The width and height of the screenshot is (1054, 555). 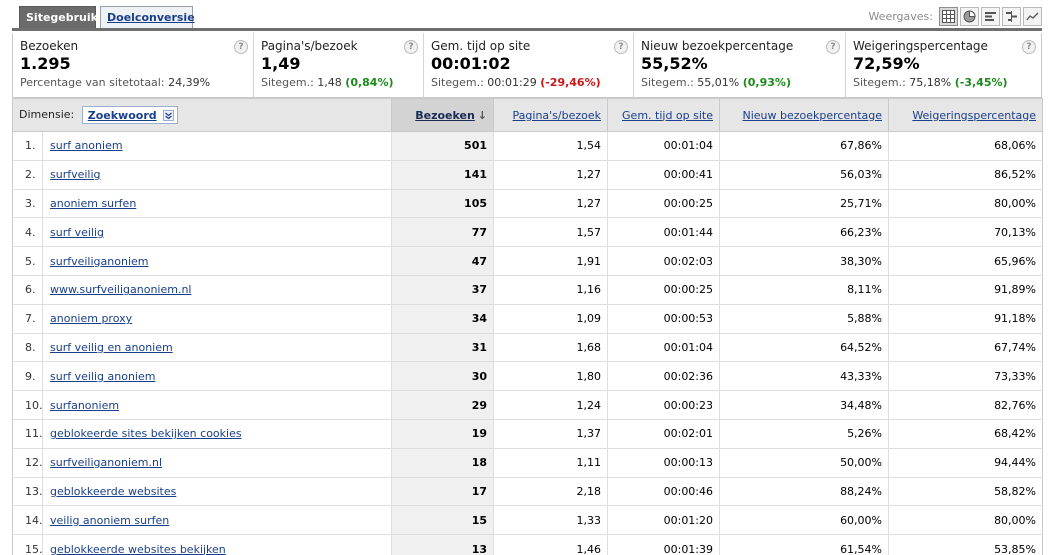 What do you see at coordinates (966, 463) in the screenshot?
I see `cell-weigeringspercentage: 94,44%` at bounding box center [966, 463].